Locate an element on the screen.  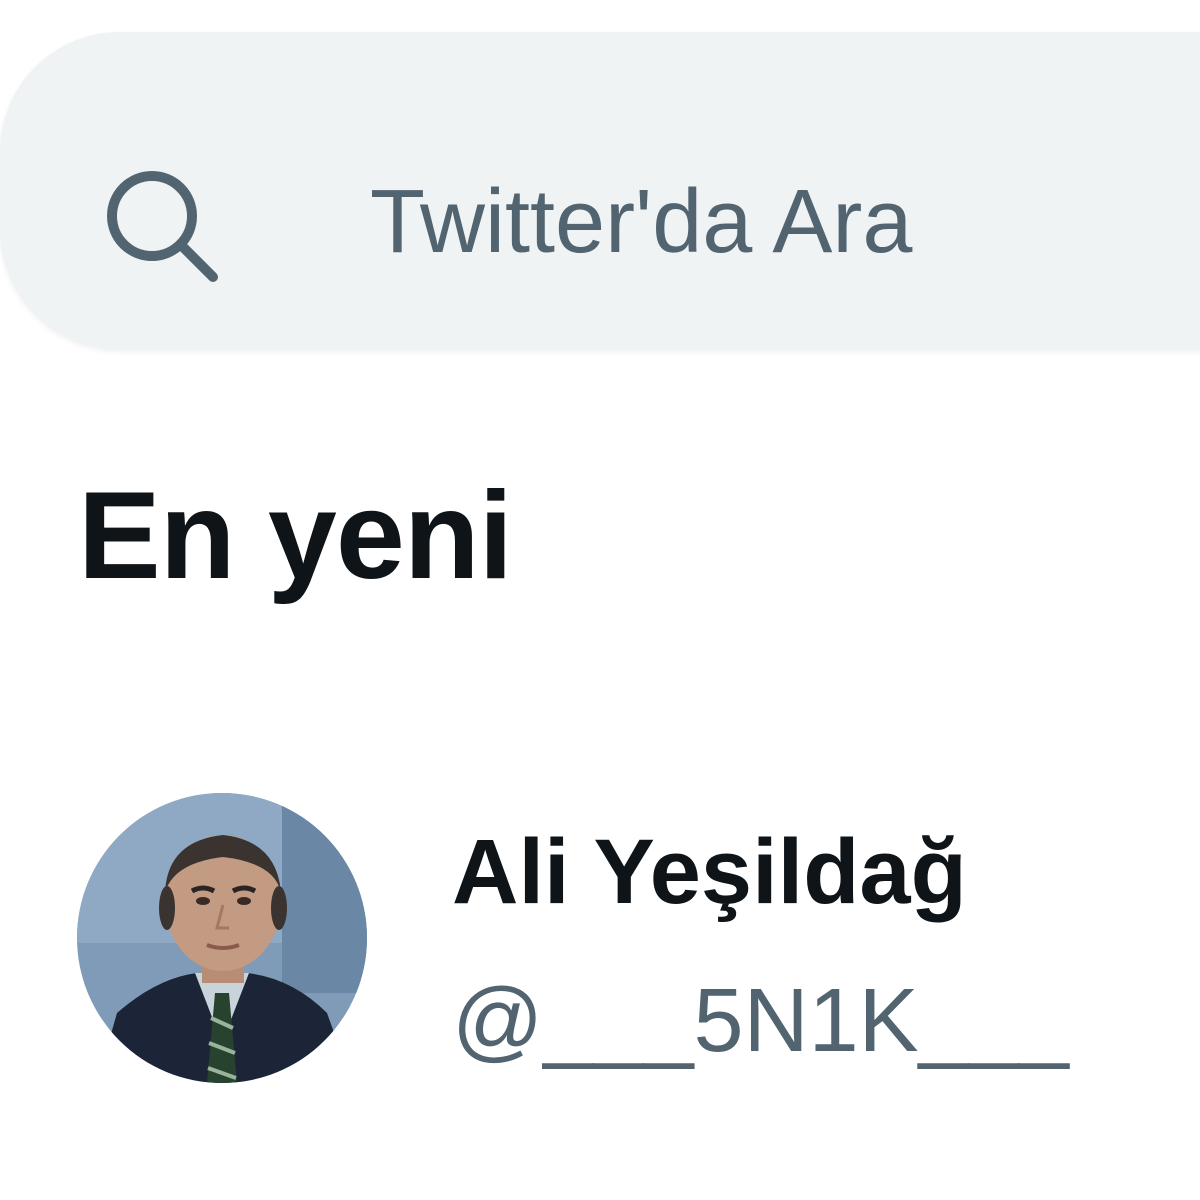
search-input is located at coordinates (770, 222).